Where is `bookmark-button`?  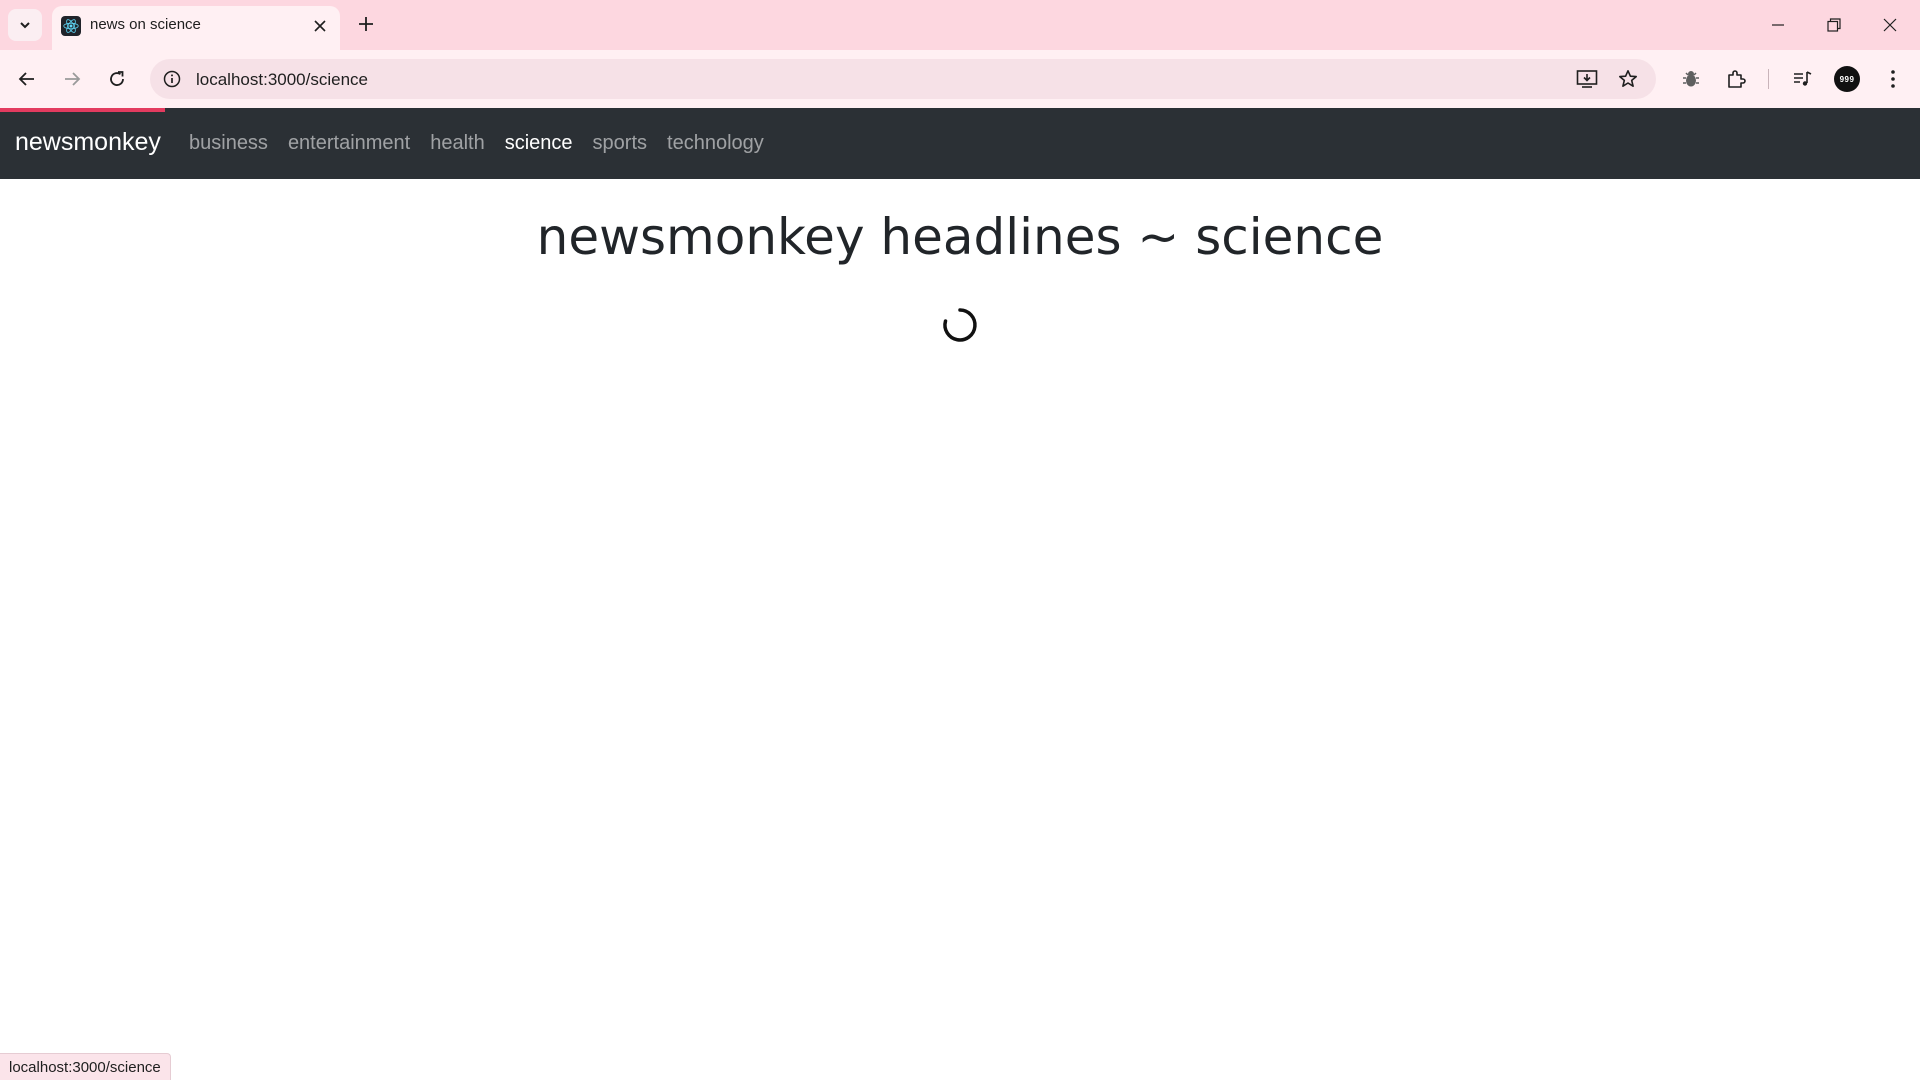
bookmark-button is located at coordinates (1628, 79).